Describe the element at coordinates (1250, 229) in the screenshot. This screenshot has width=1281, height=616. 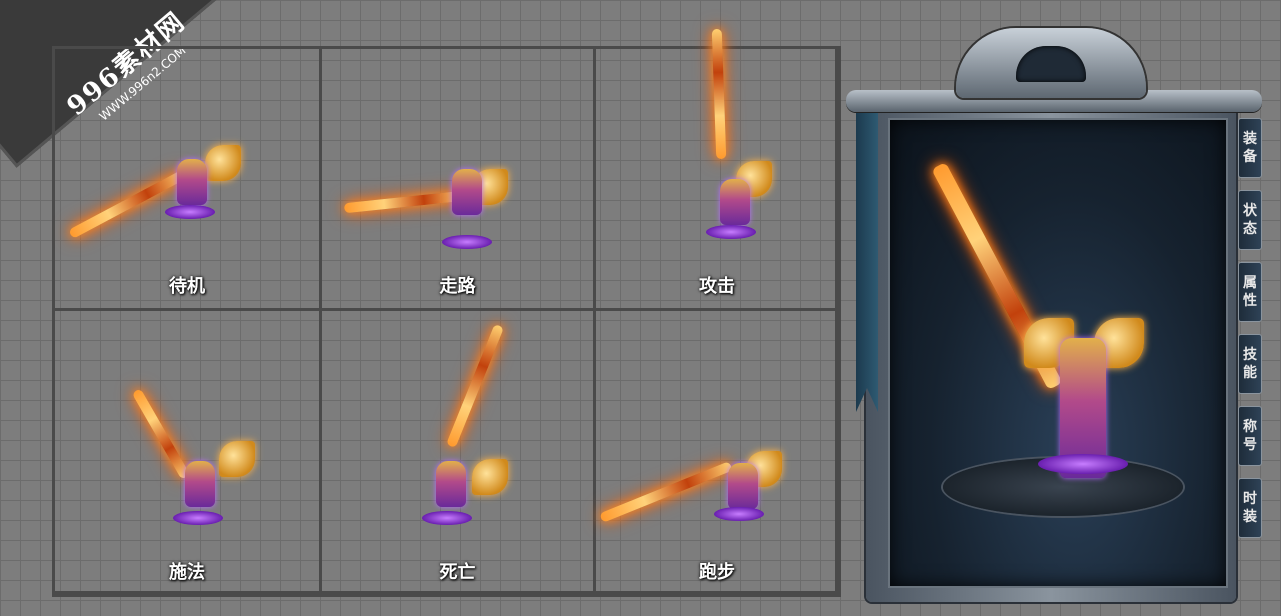
I see `tab-status-char2: 态` at that location.